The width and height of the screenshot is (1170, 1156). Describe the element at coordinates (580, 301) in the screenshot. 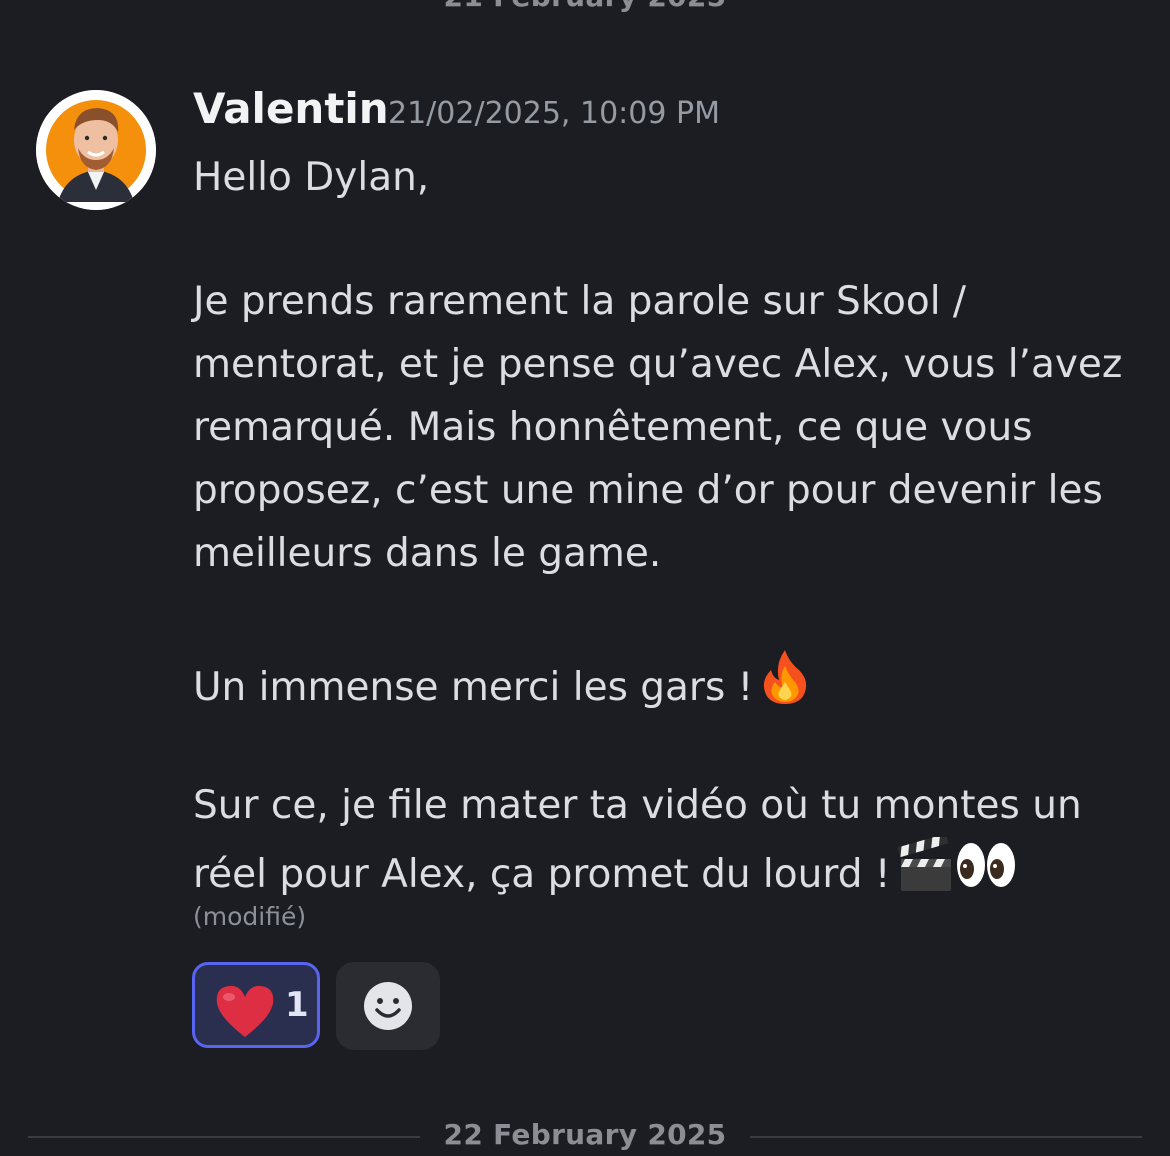

I see `message-line: Je prends rarement la parole sur Skool /` at that location.